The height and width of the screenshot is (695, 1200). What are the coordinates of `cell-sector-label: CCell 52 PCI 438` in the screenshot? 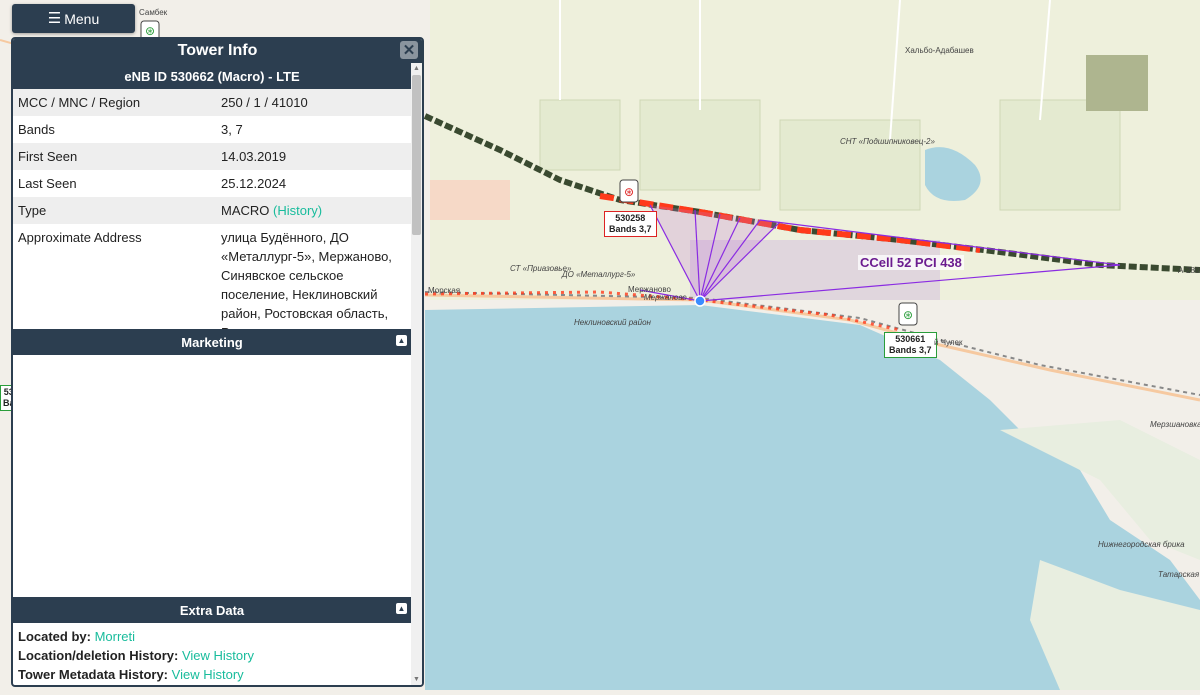 It's located at (911, 262).